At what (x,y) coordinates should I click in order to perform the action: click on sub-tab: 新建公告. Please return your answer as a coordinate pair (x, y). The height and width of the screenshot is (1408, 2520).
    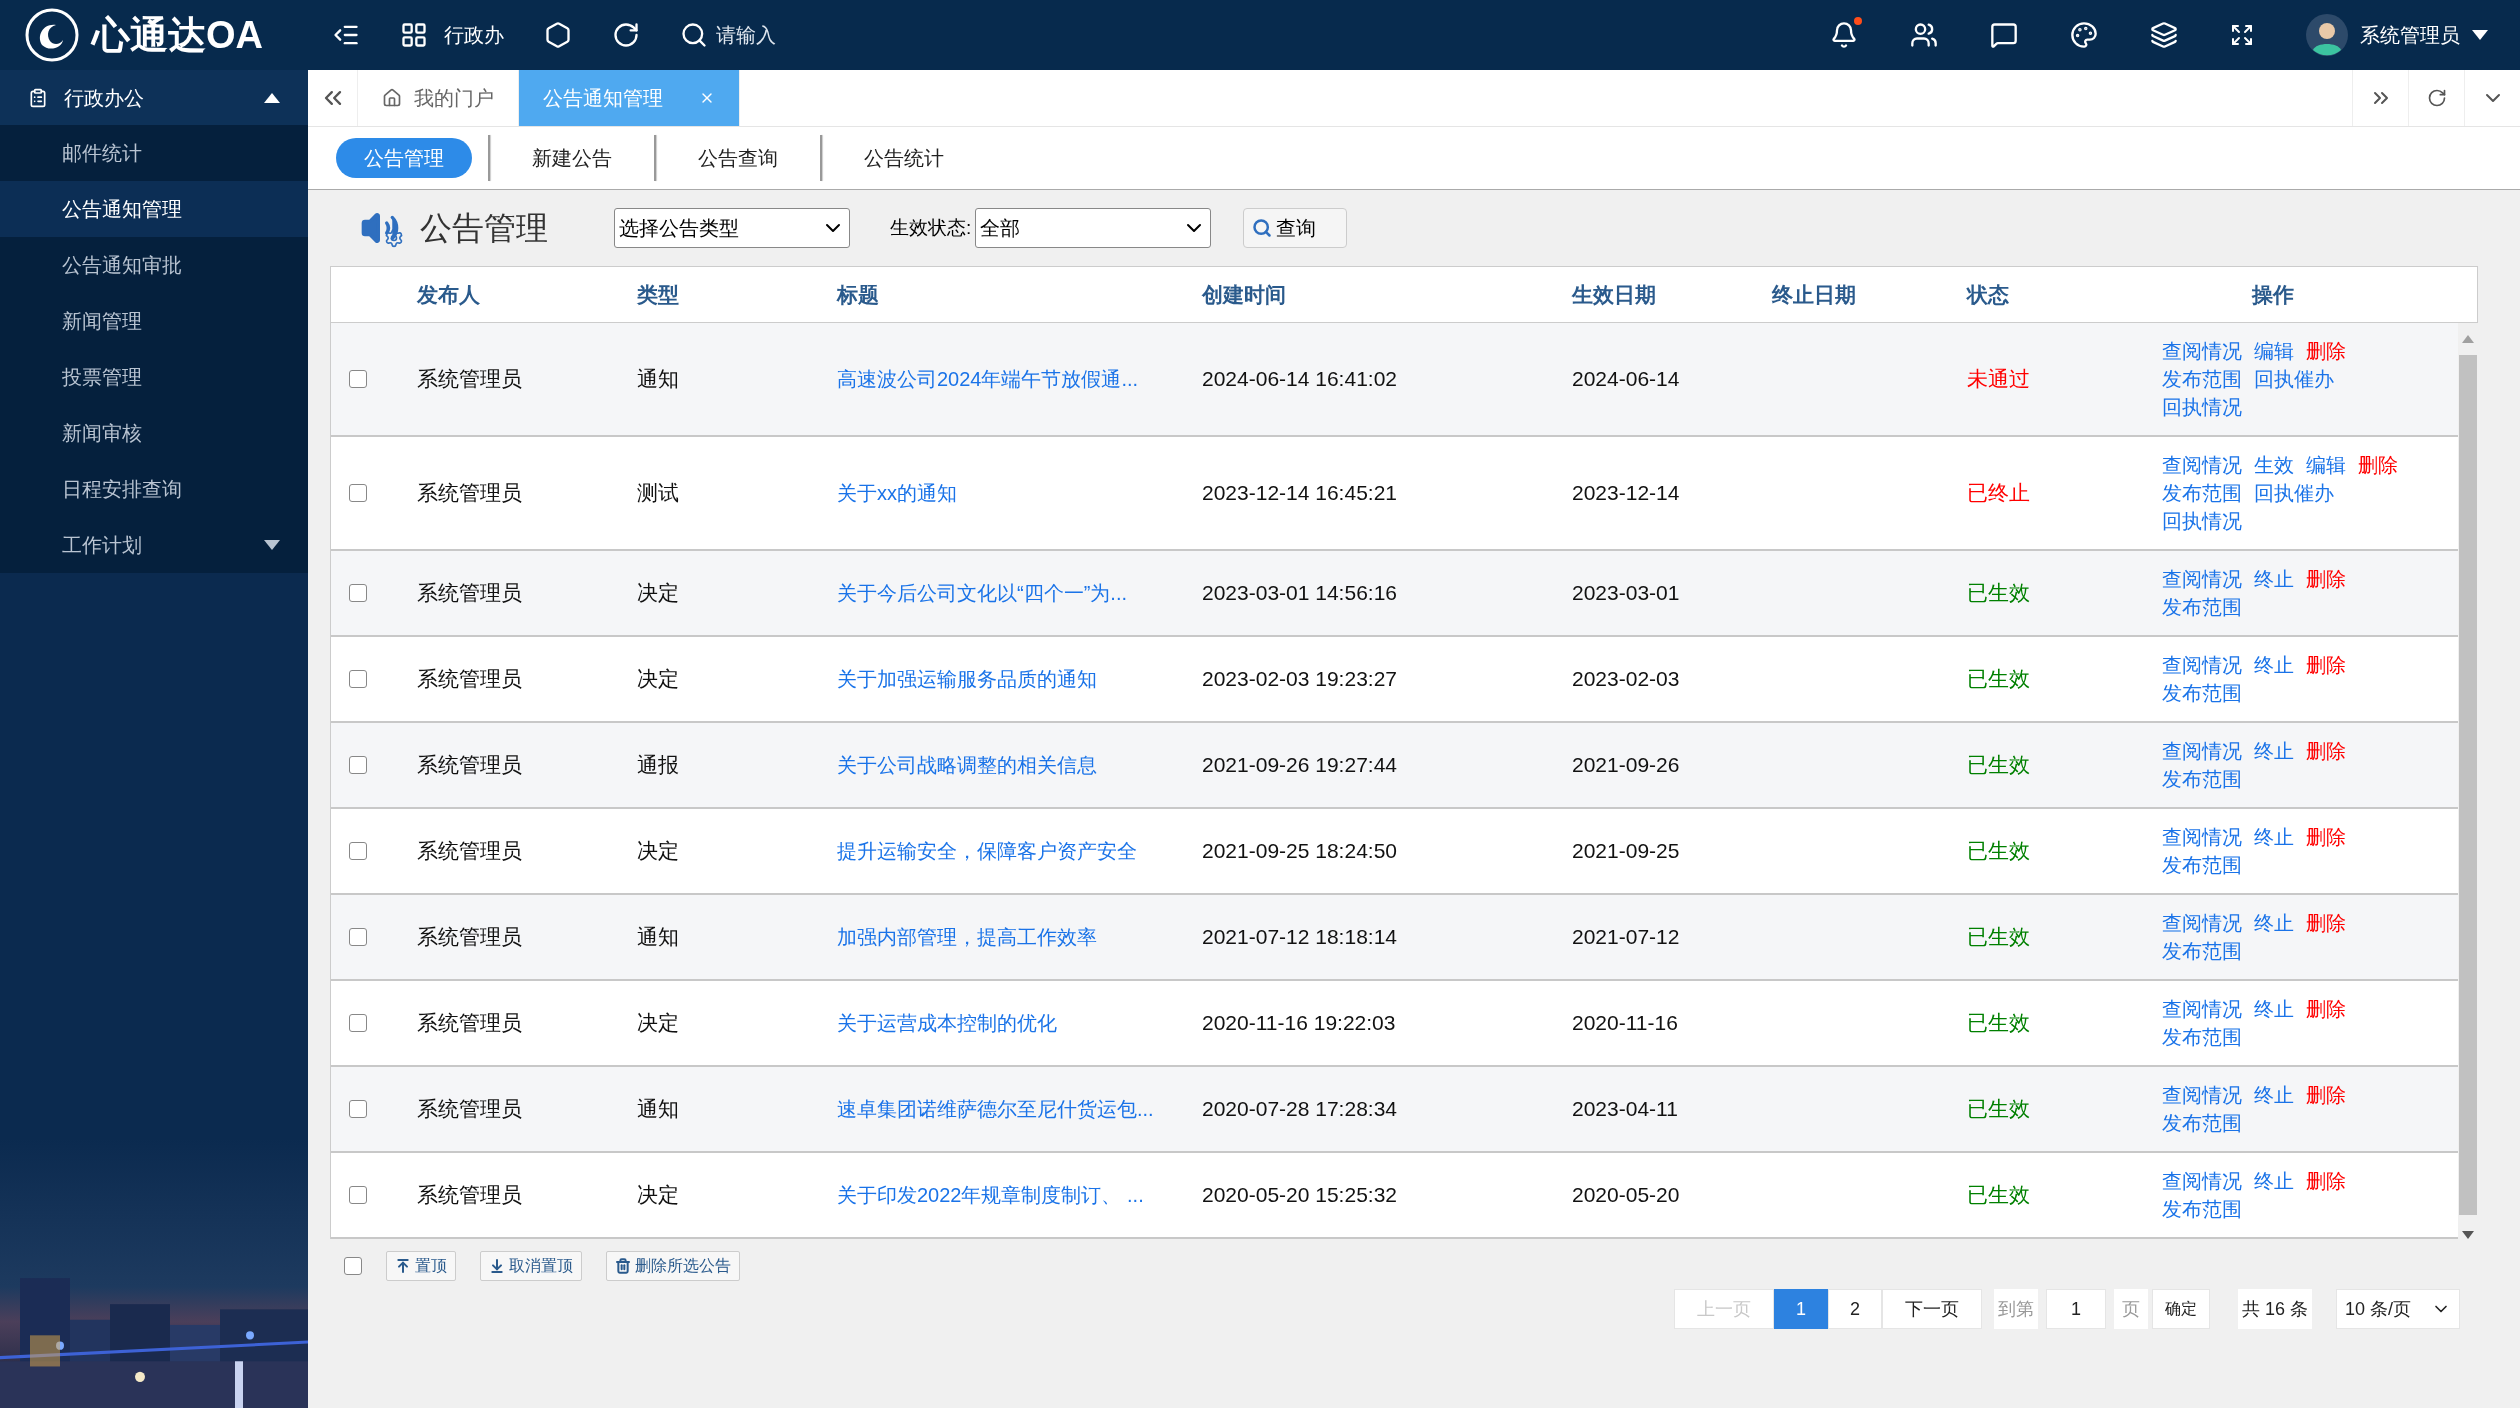
    Looking at the image, I should click on (572, 158).